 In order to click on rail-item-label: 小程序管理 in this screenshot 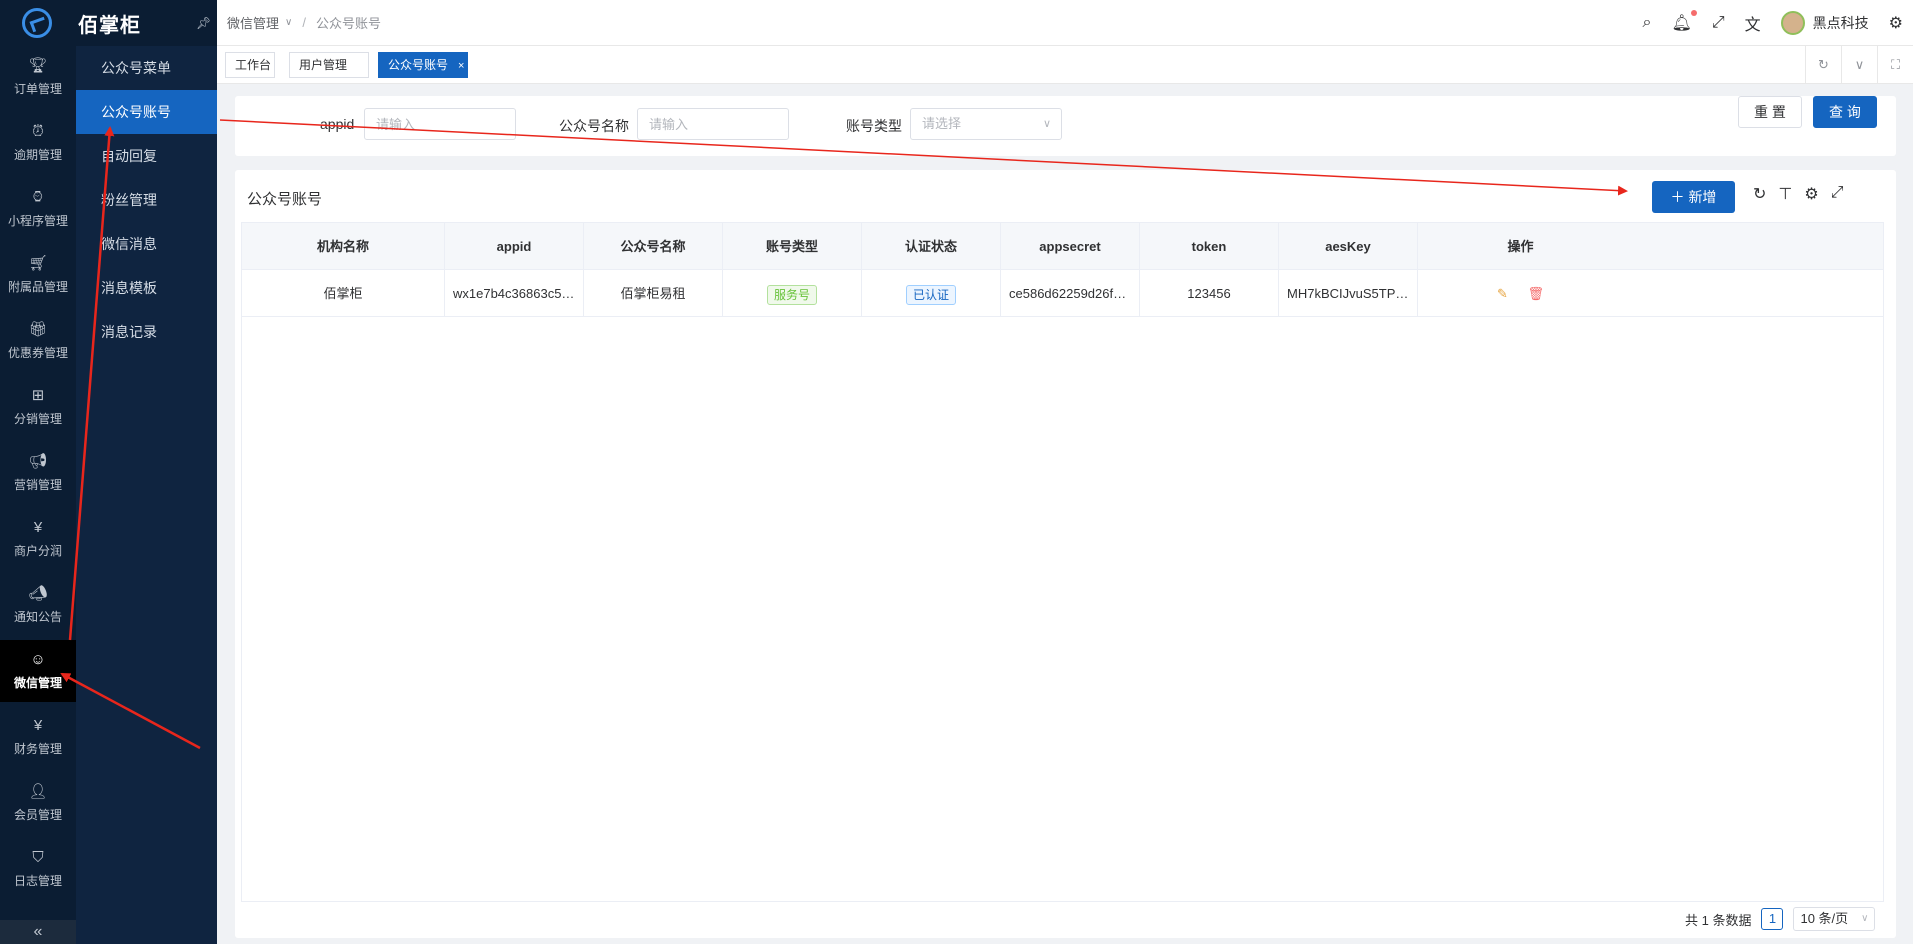, I will do `click(37, 221)`.